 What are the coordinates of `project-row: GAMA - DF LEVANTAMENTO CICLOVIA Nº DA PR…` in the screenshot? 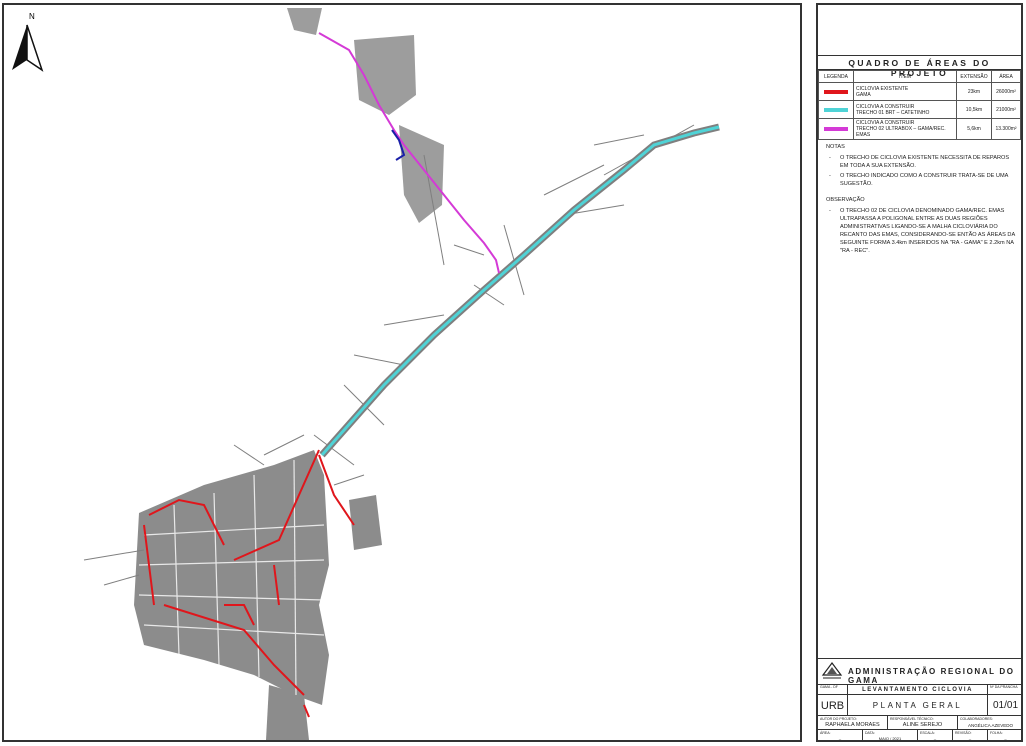 It's located at (919, 689).